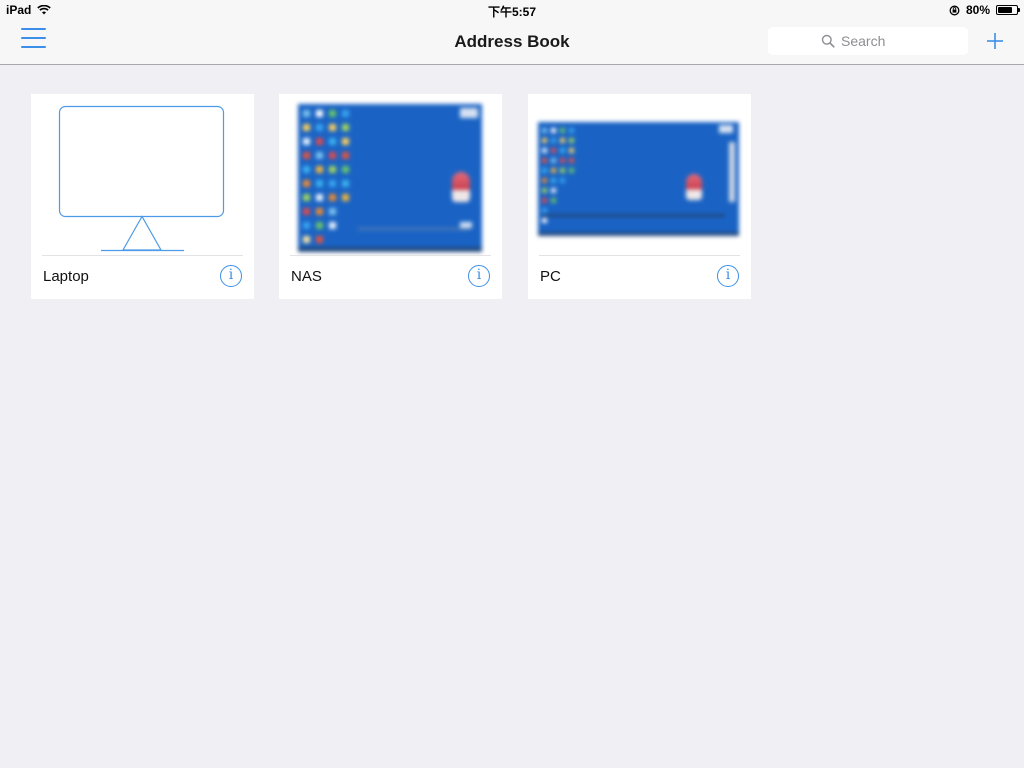 The image size is (1024, 768). I want to click on menu-button, so click(34, 39).